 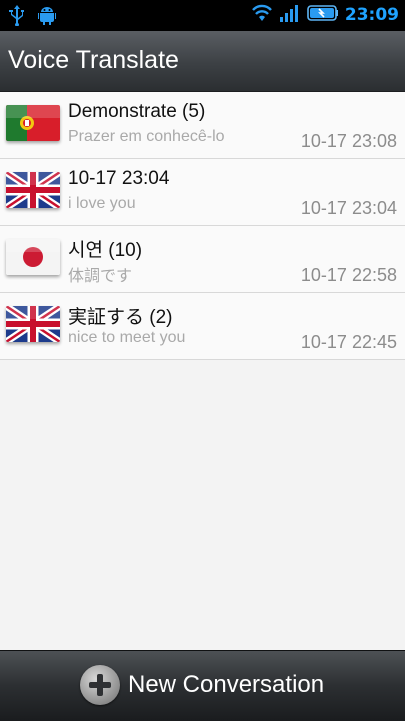 I want to click on japan-flag-icon, so click(x=33, y=257).